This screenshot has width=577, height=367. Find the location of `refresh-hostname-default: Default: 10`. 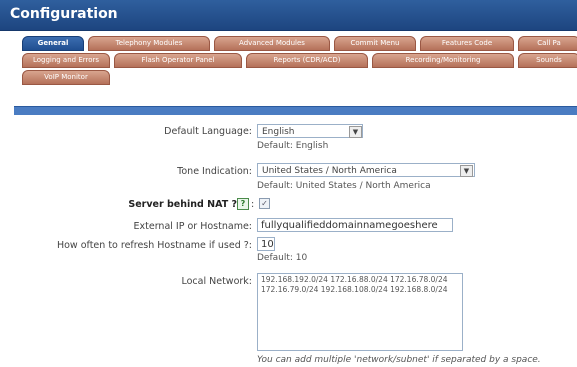

refresh-hostname-default: Default: 10 is located at coordinates (282, 258).